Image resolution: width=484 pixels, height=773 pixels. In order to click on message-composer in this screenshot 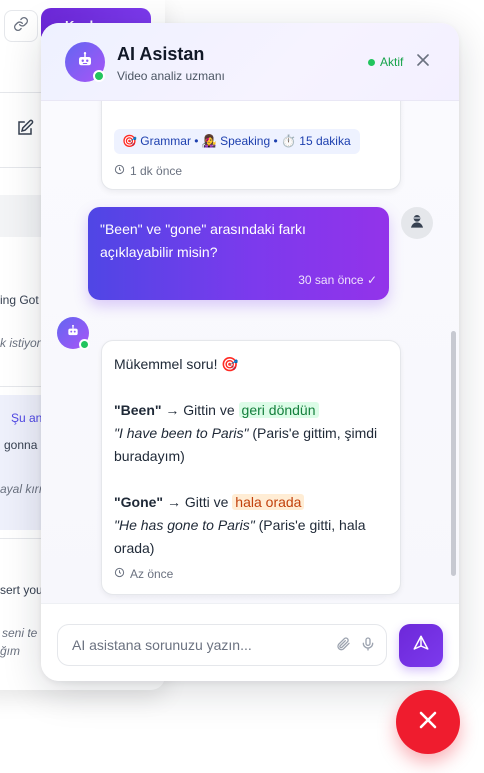, I will do `click(250, 642)`.